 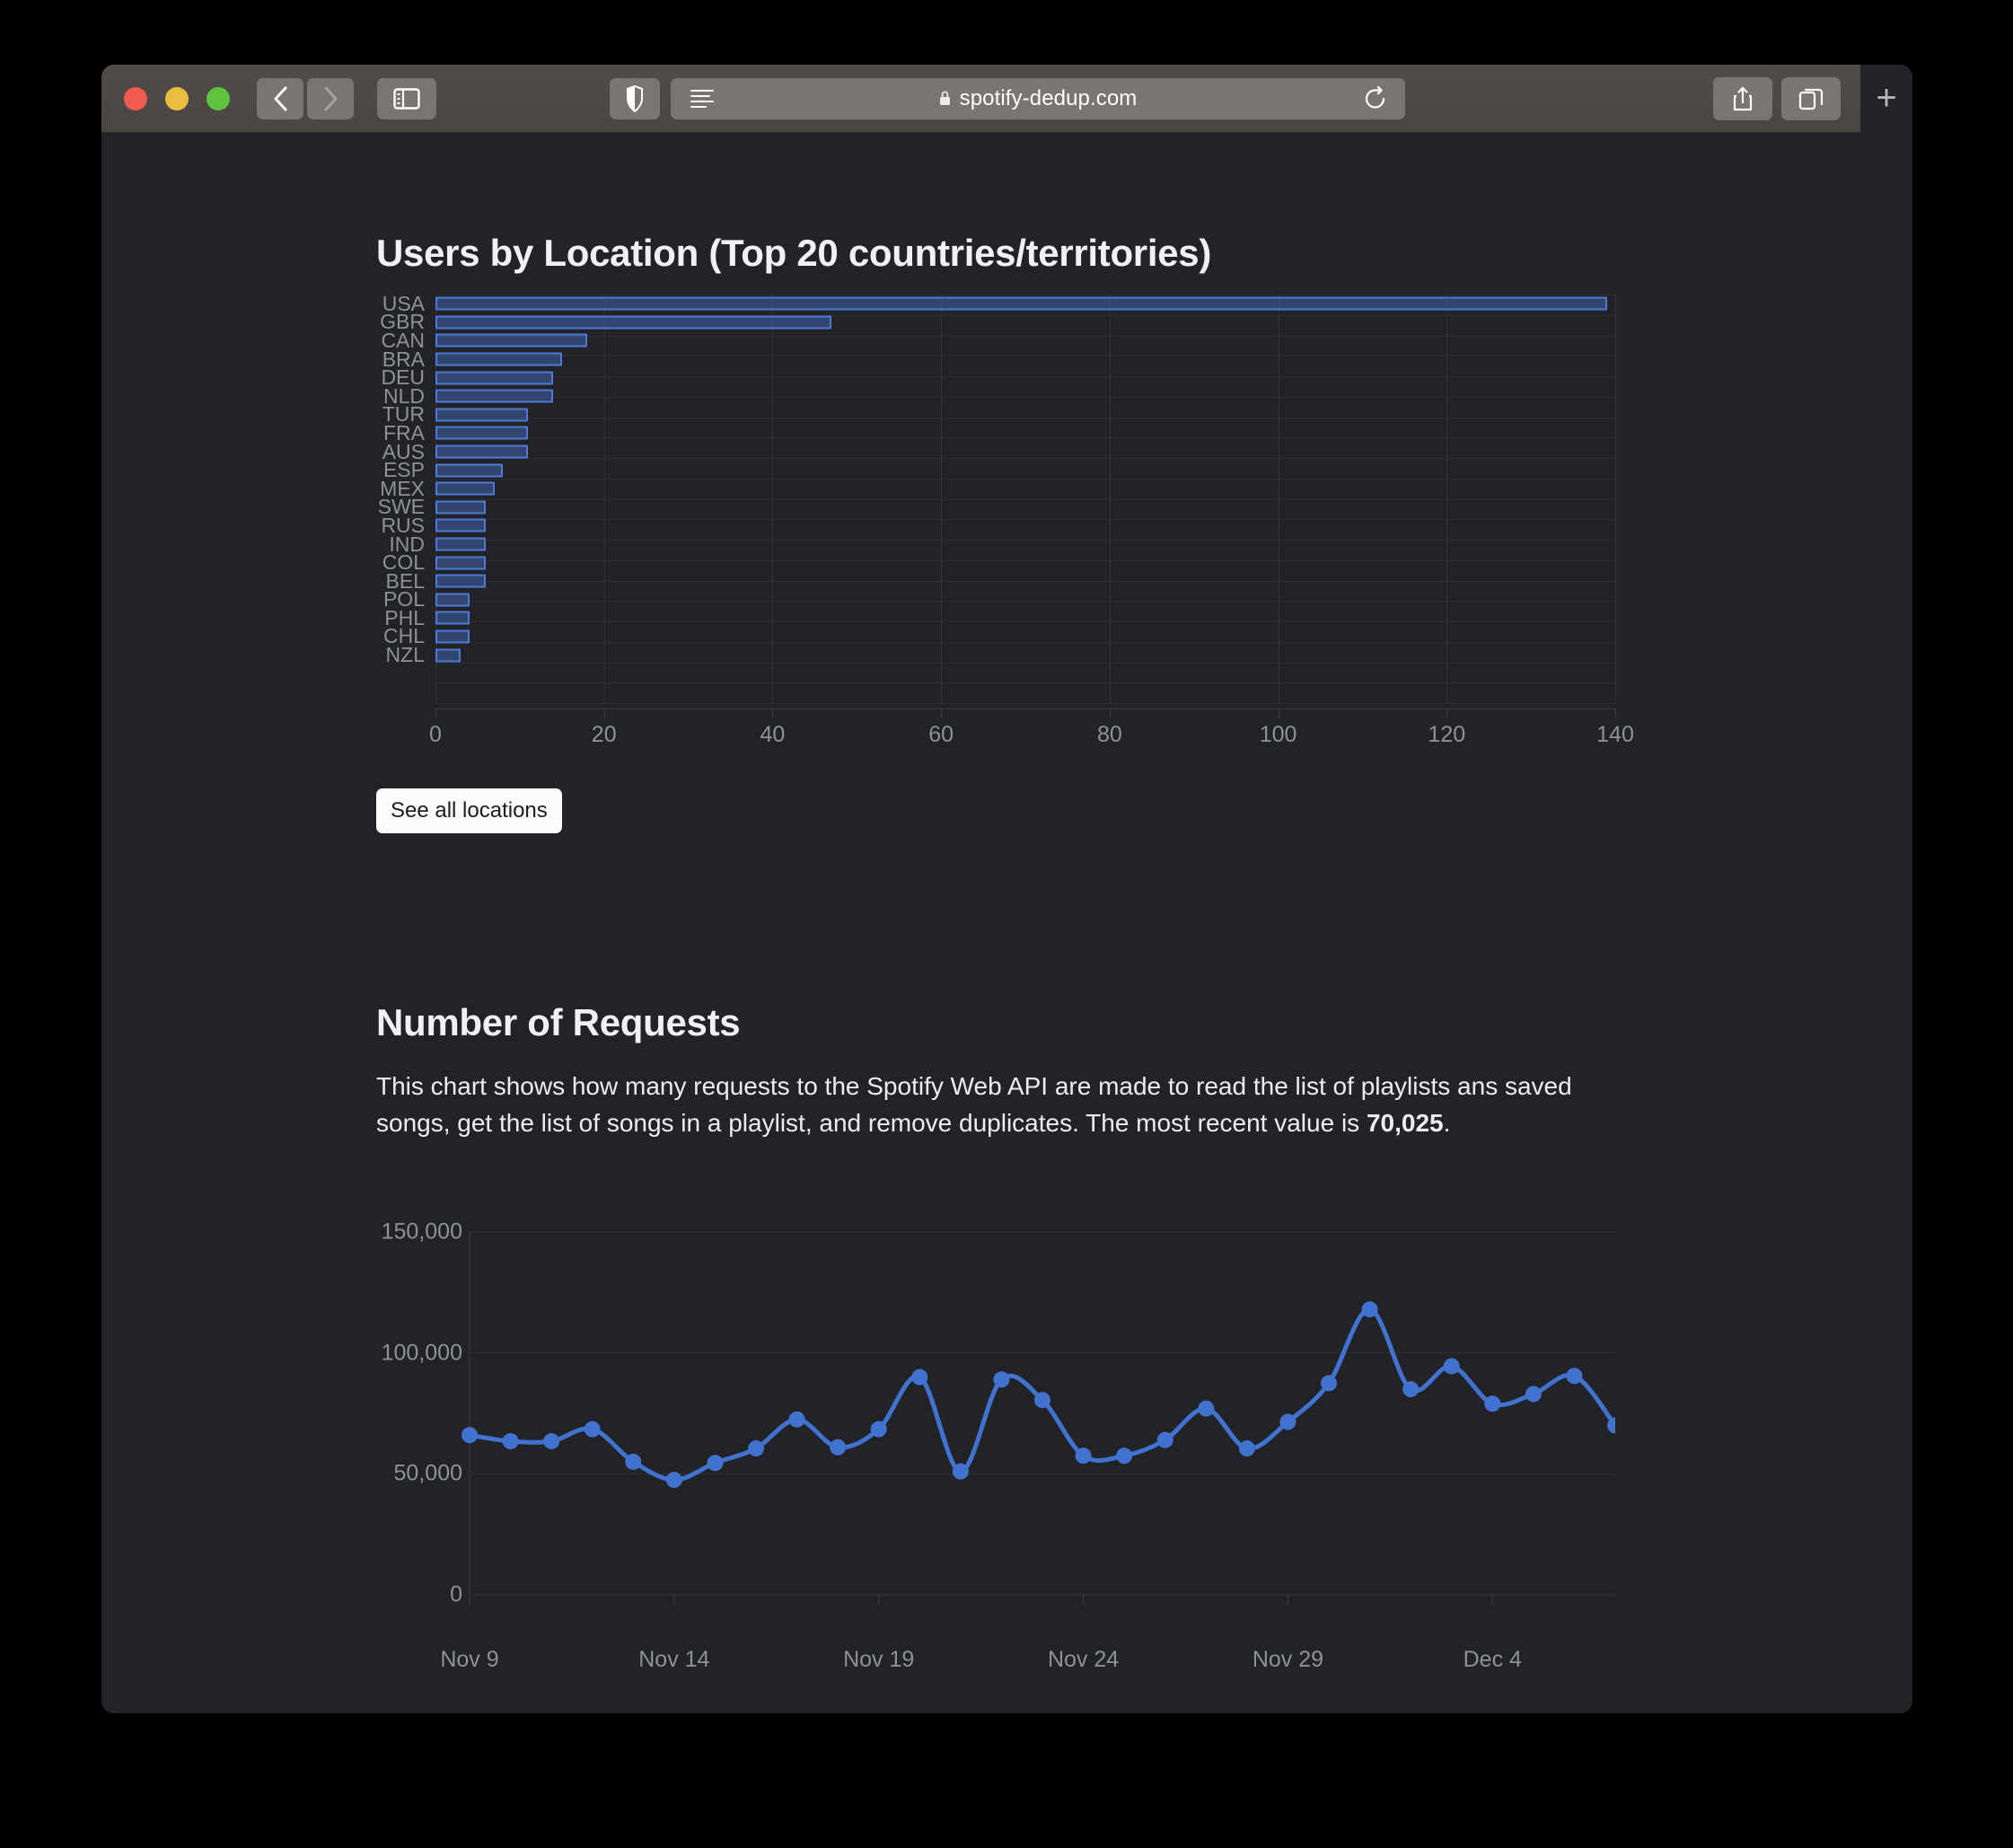 I want to click on bar-gridline-vertical, so click(x=1615, y=499).